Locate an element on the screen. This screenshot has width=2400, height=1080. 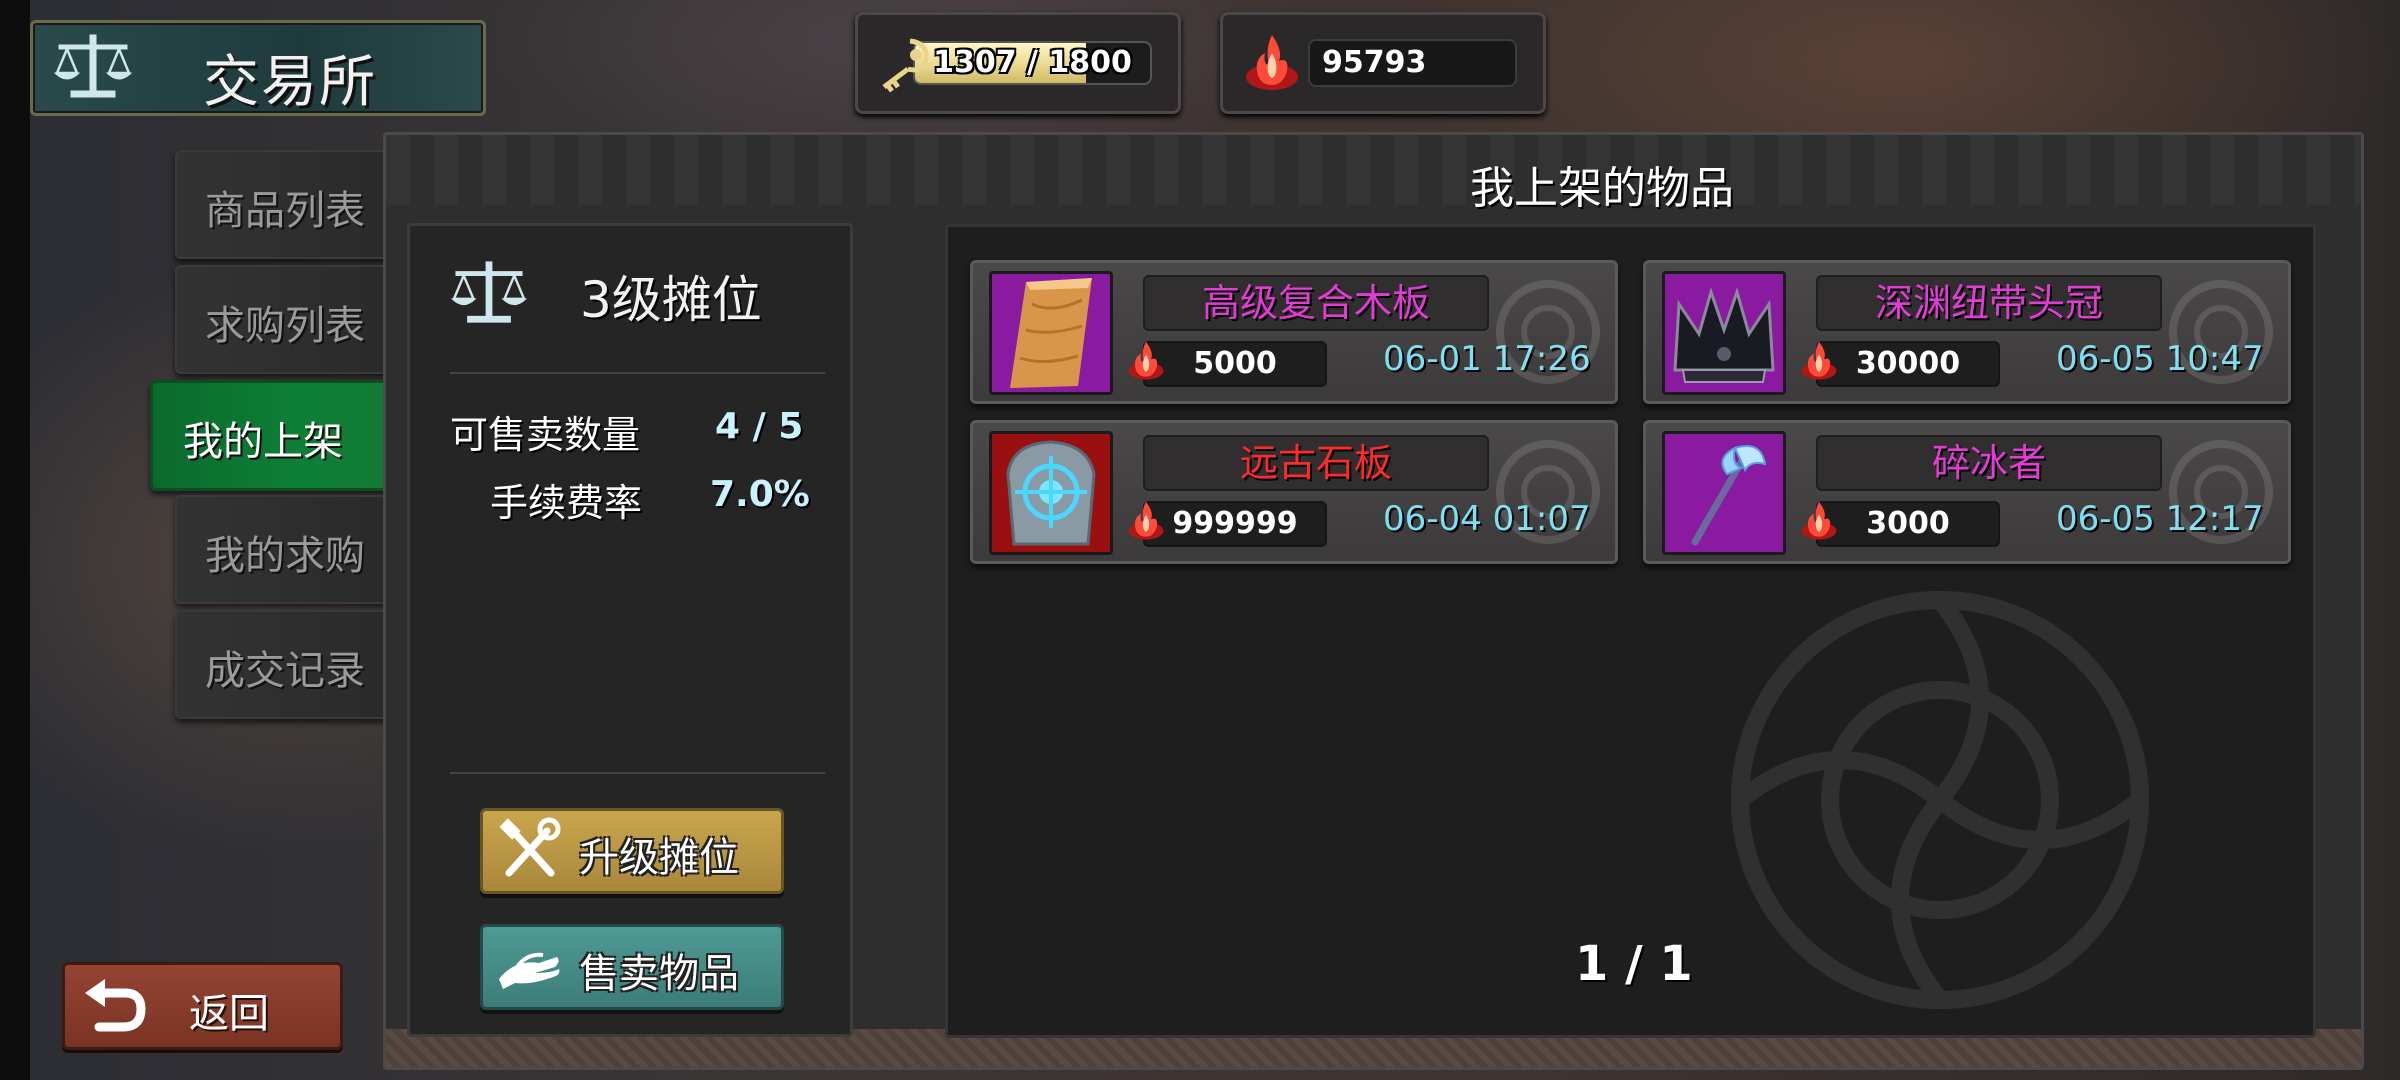
currency-amount: 95793 is located at coordinates (1374, 62).